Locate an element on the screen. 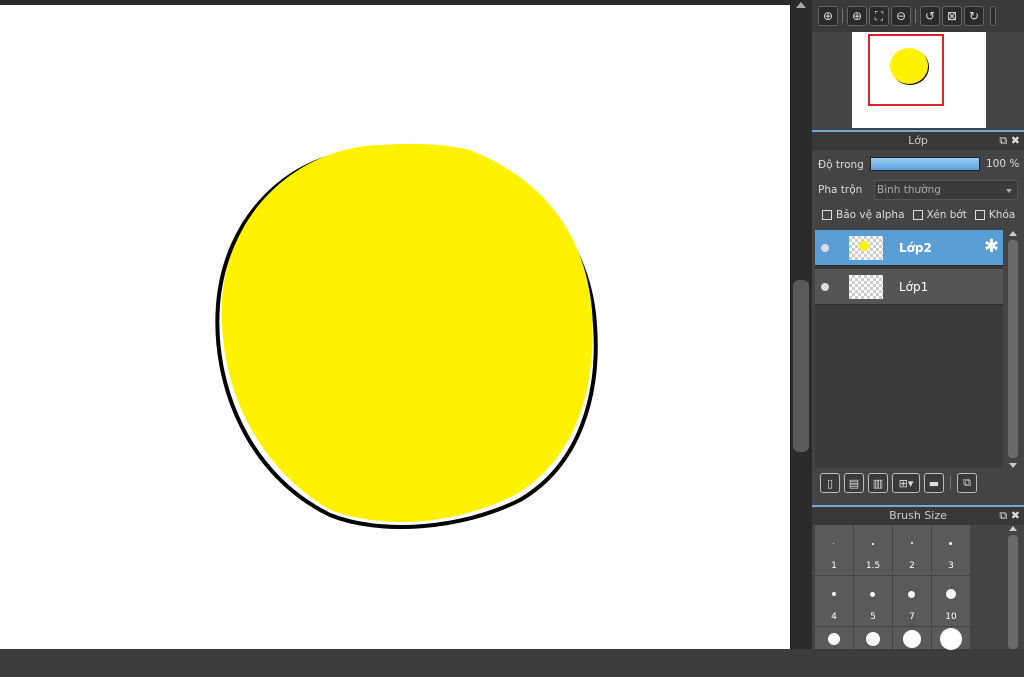 Image resolution: width=1024 pixels, height=677 pixels. brush-size-label: 3 is located at coordinates (951, 566).